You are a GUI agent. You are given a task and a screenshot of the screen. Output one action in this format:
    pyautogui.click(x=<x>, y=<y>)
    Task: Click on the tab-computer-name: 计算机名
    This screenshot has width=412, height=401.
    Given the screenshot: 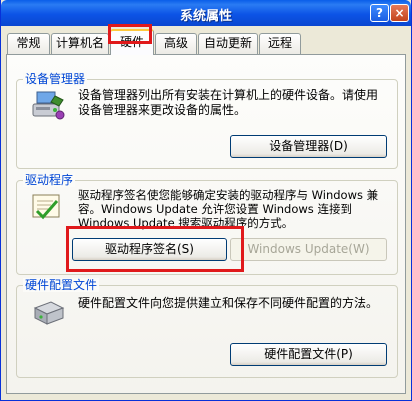 What is the action you would take?
    pyautogui.click(x=80, y=43)
    